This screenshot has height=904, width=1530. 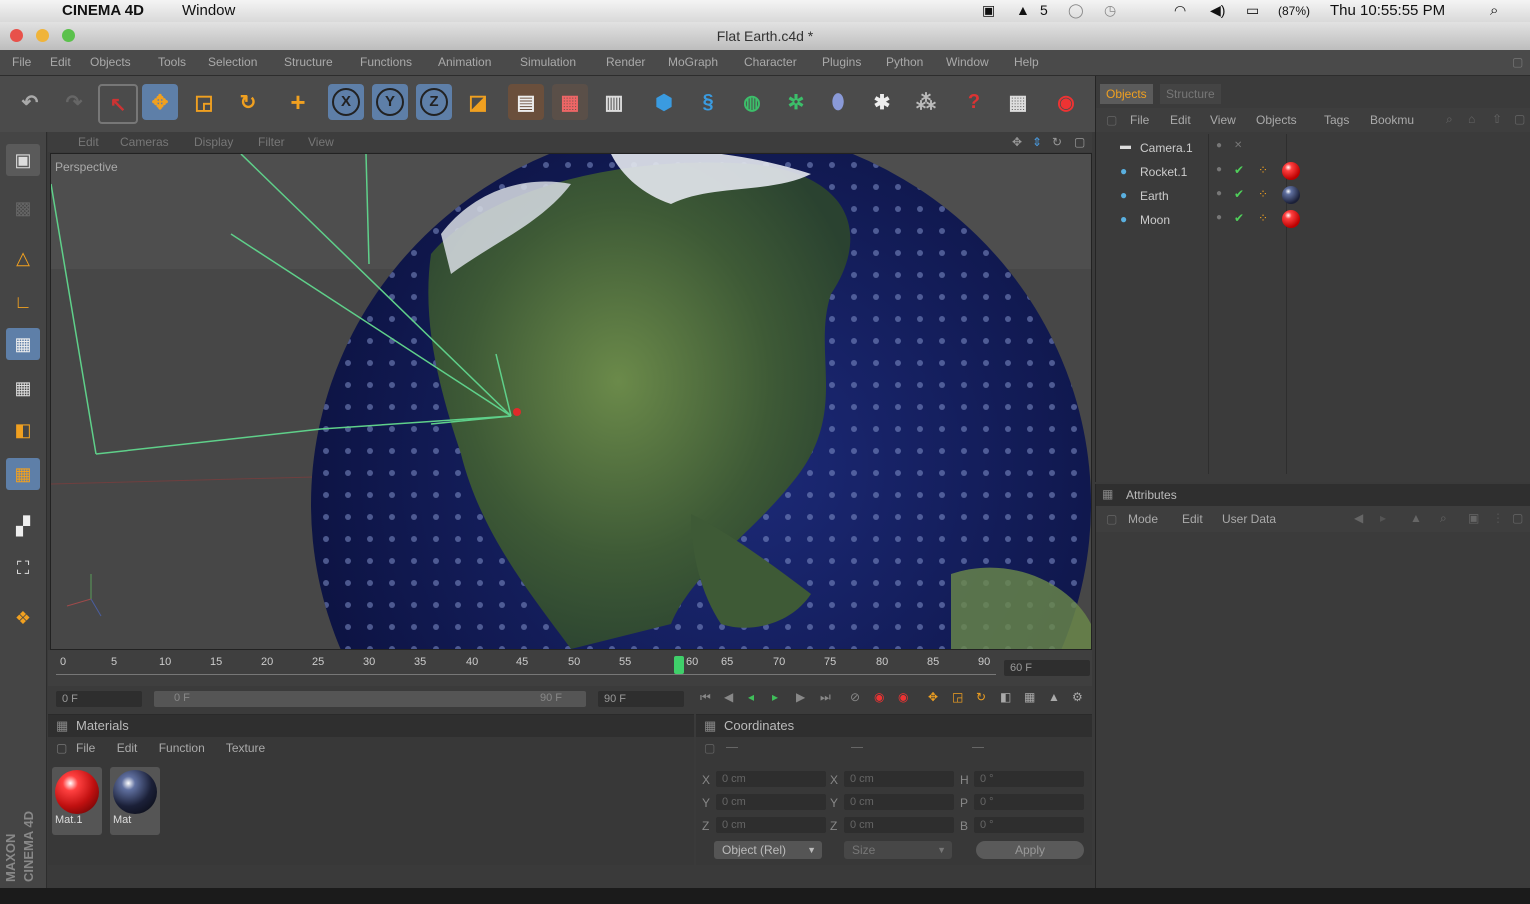 What do you see at coordinates (1517, 62) in the screenshot?
I see `layout-icon: ▢` at bounding box center [1517, 62].